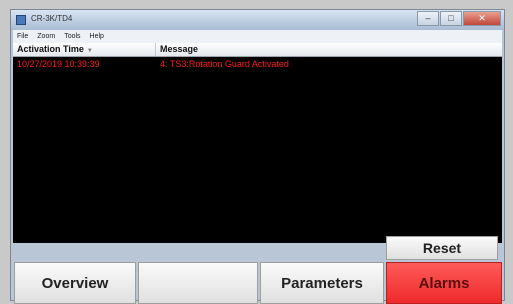 The height and width of the screenshot is (304, 513). I want to click on maximize-button: □, so click(451, 18).